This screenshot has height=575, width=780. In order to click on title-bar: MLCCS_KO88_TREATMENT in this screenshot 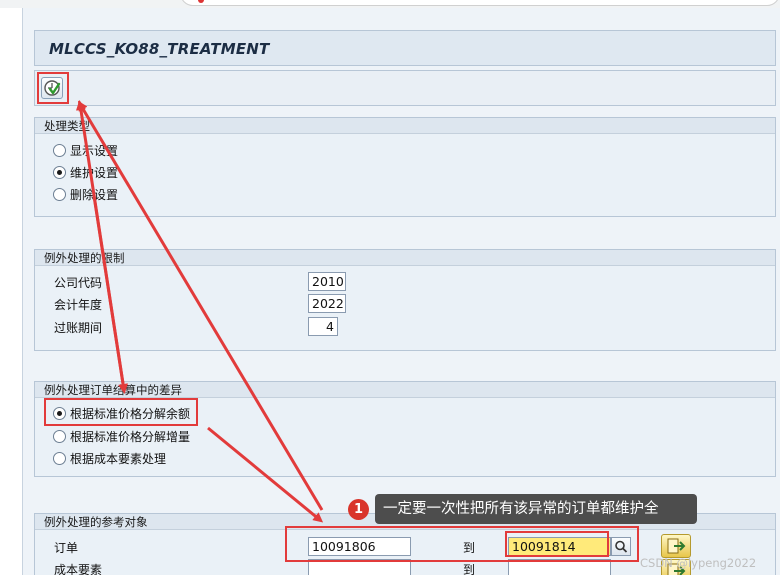, I will do `click(405, 48)`.